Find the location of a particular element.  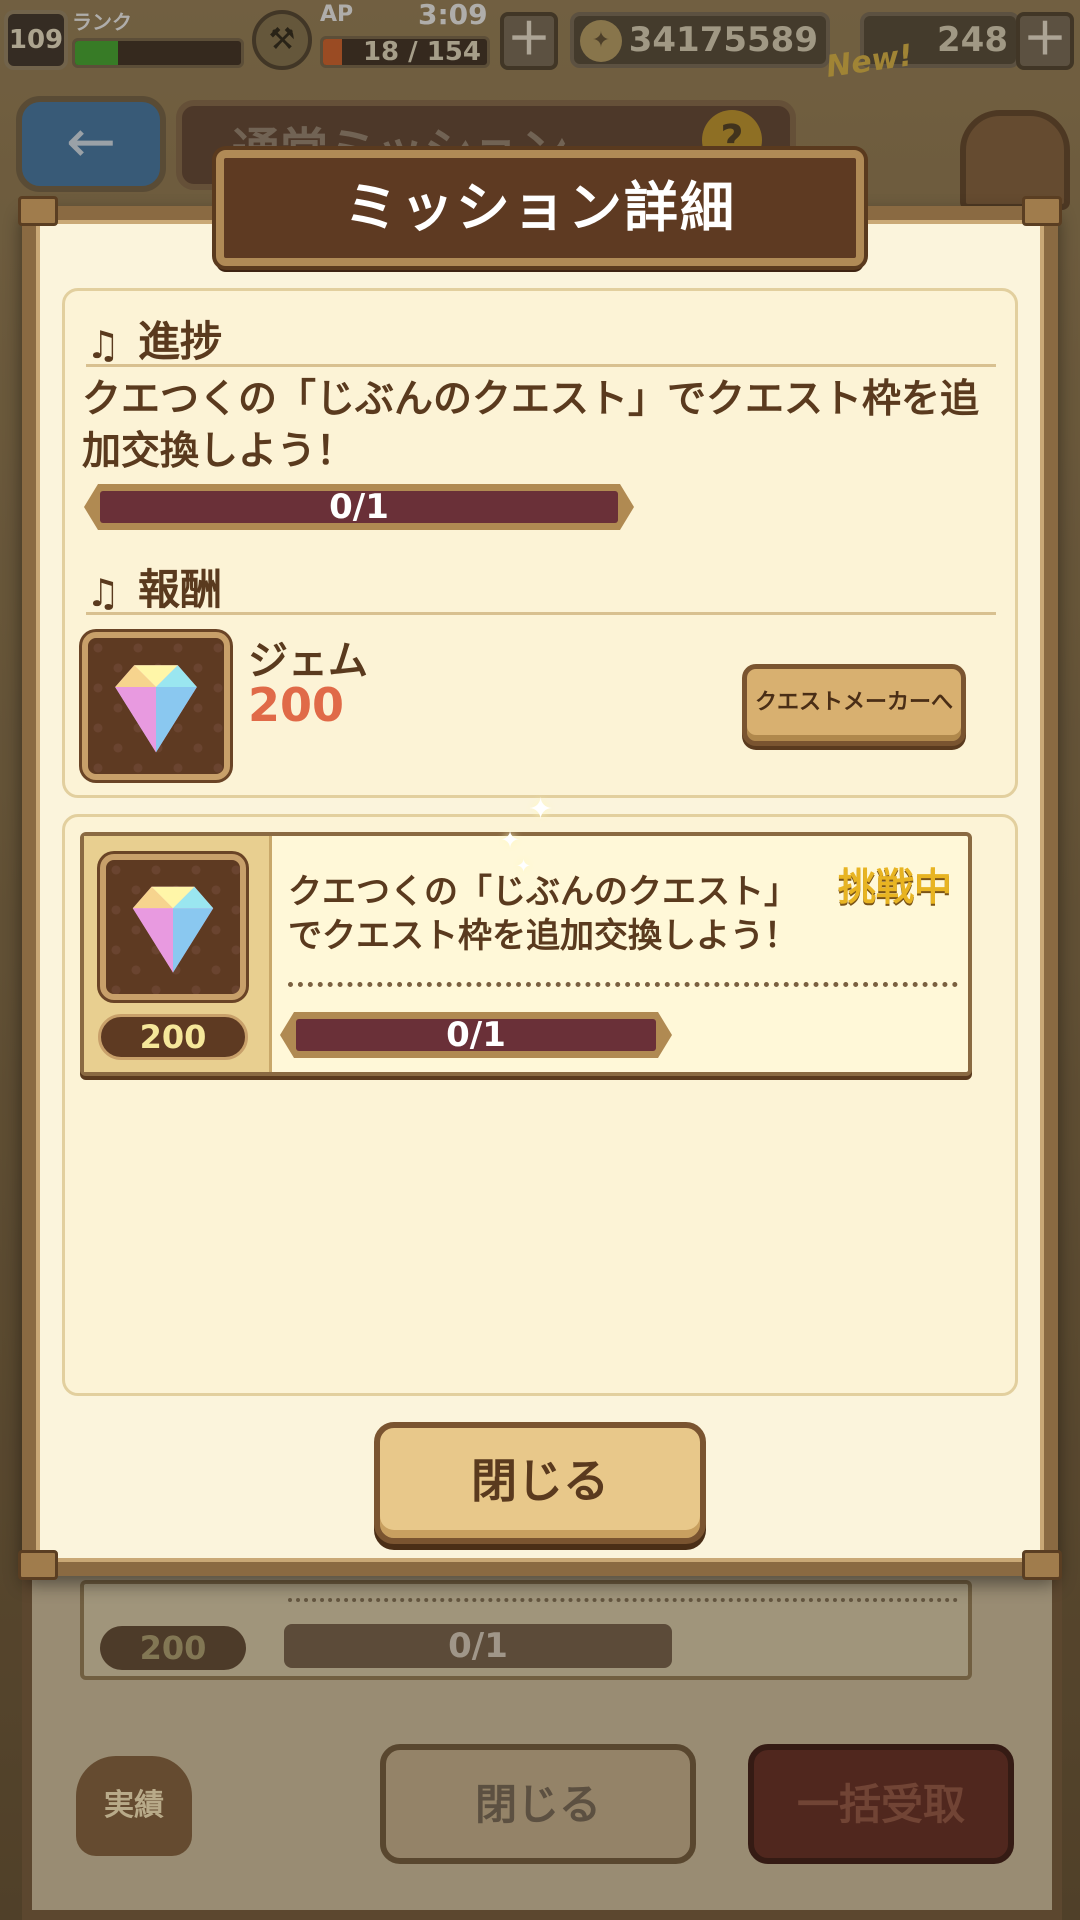

mission-reward-column: 200 is located at coordinates (178, 954).